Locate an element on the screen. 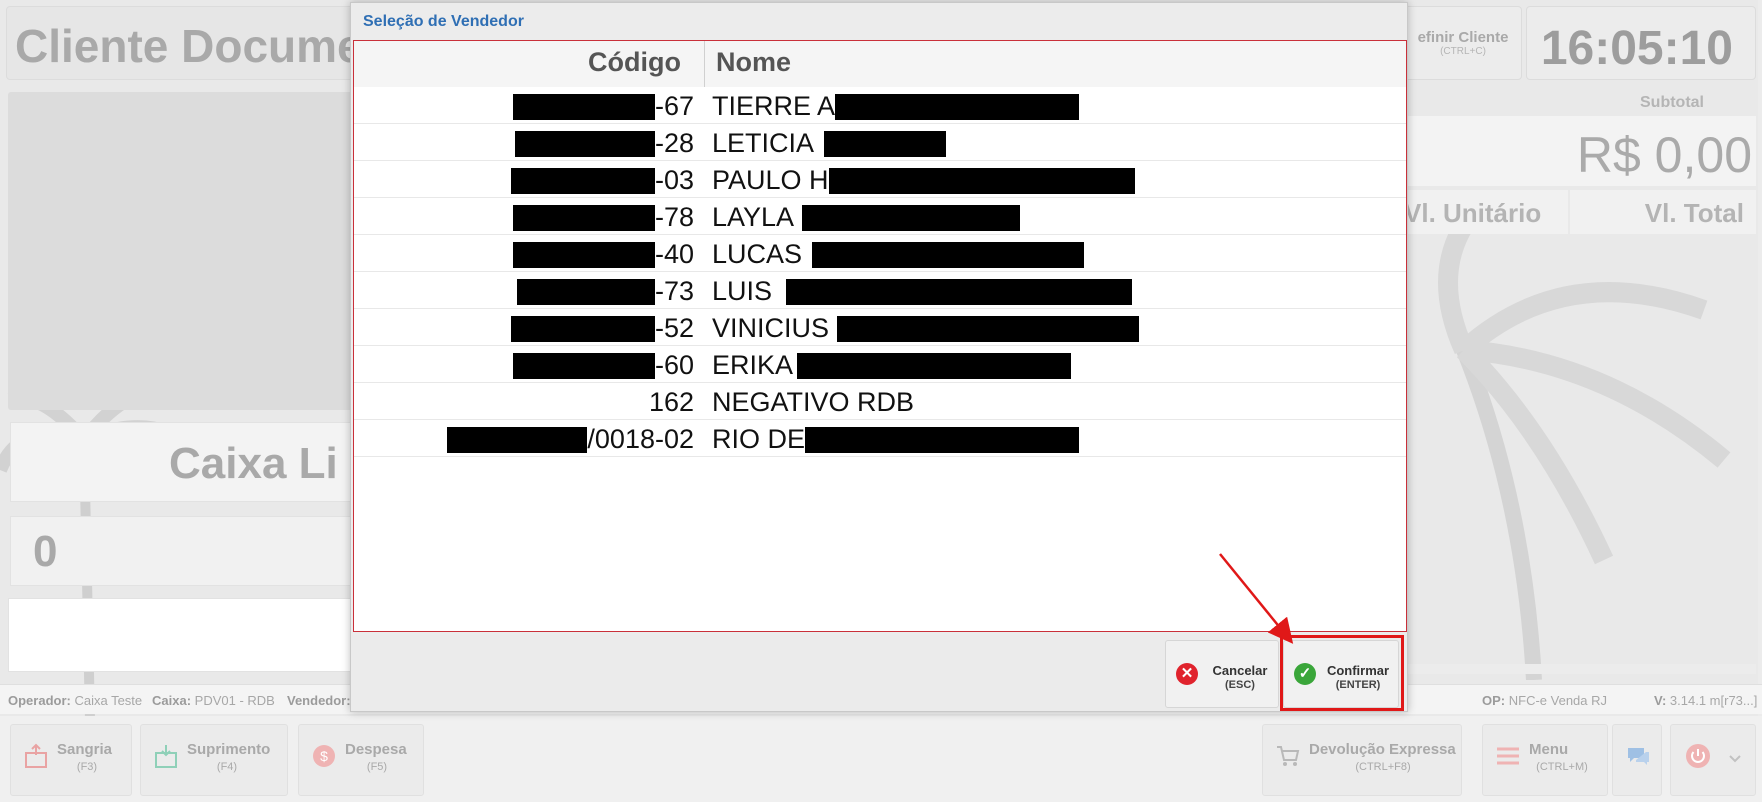  clock-display: 16:05:10 is located at coordinates (1641, 43).